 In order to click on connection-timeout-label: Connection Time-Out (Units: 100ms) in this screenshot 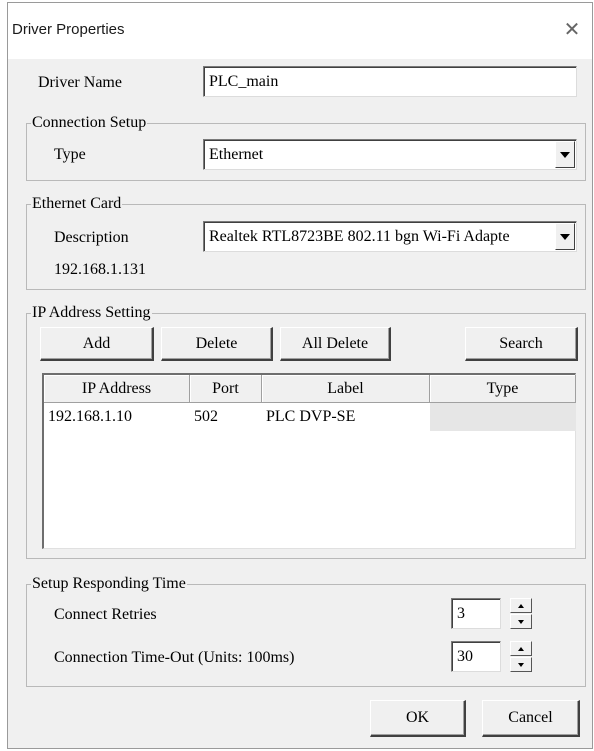, I will do `click(174, 657)`.